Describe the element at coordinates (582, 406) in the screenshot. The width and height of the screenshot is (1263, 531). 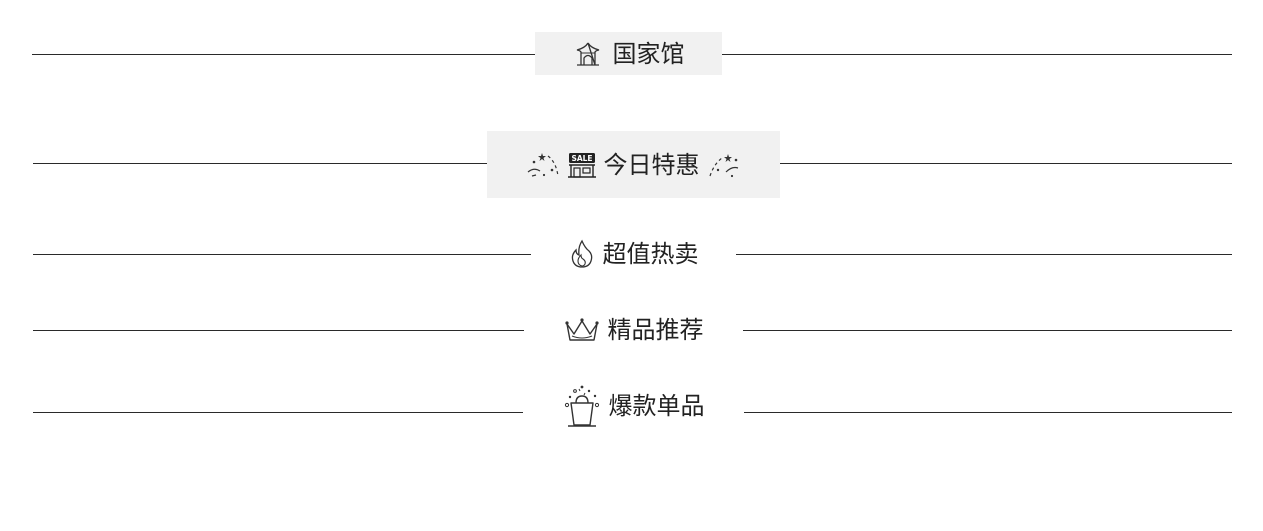
I see `sparkling-bag-icon` at that location.